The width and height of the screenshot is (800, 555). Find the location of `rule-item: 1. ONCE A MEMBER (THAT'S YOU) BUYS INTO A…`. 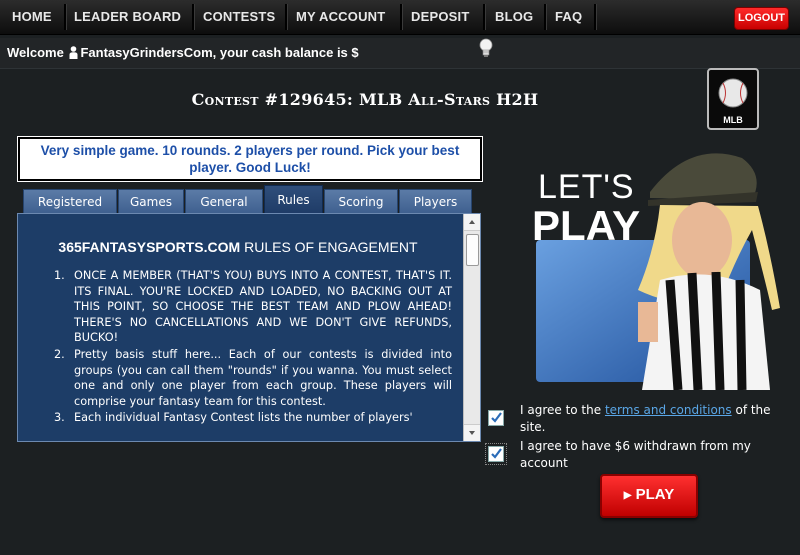

rule-item: 1. ONCE A MEMBER (THAT'S YOU) BUYS INTO A… is located at coordinates (253, 307).